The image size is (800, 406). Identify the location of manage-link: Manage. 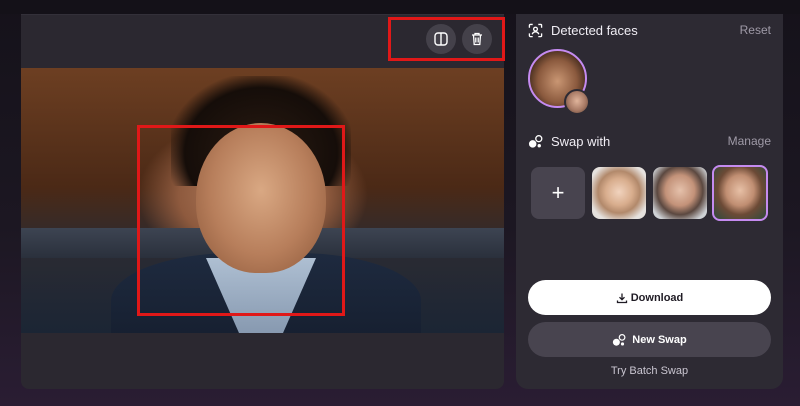
(749, 141).